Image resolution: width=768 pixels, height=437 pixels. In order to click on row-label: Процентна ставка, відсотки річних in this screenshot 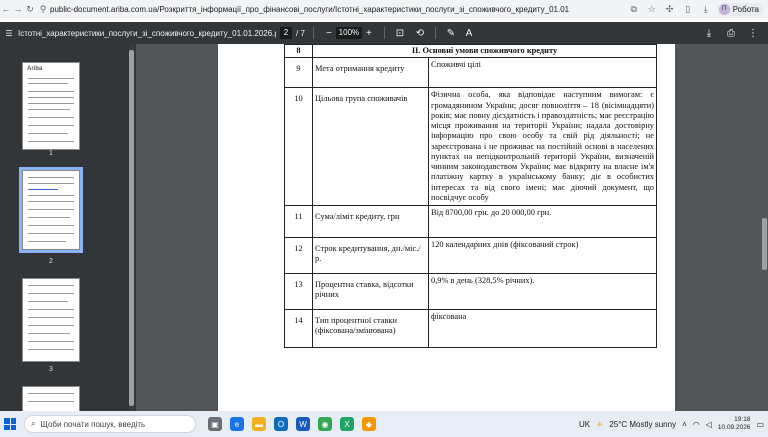, I will do `click(370, 291)`.